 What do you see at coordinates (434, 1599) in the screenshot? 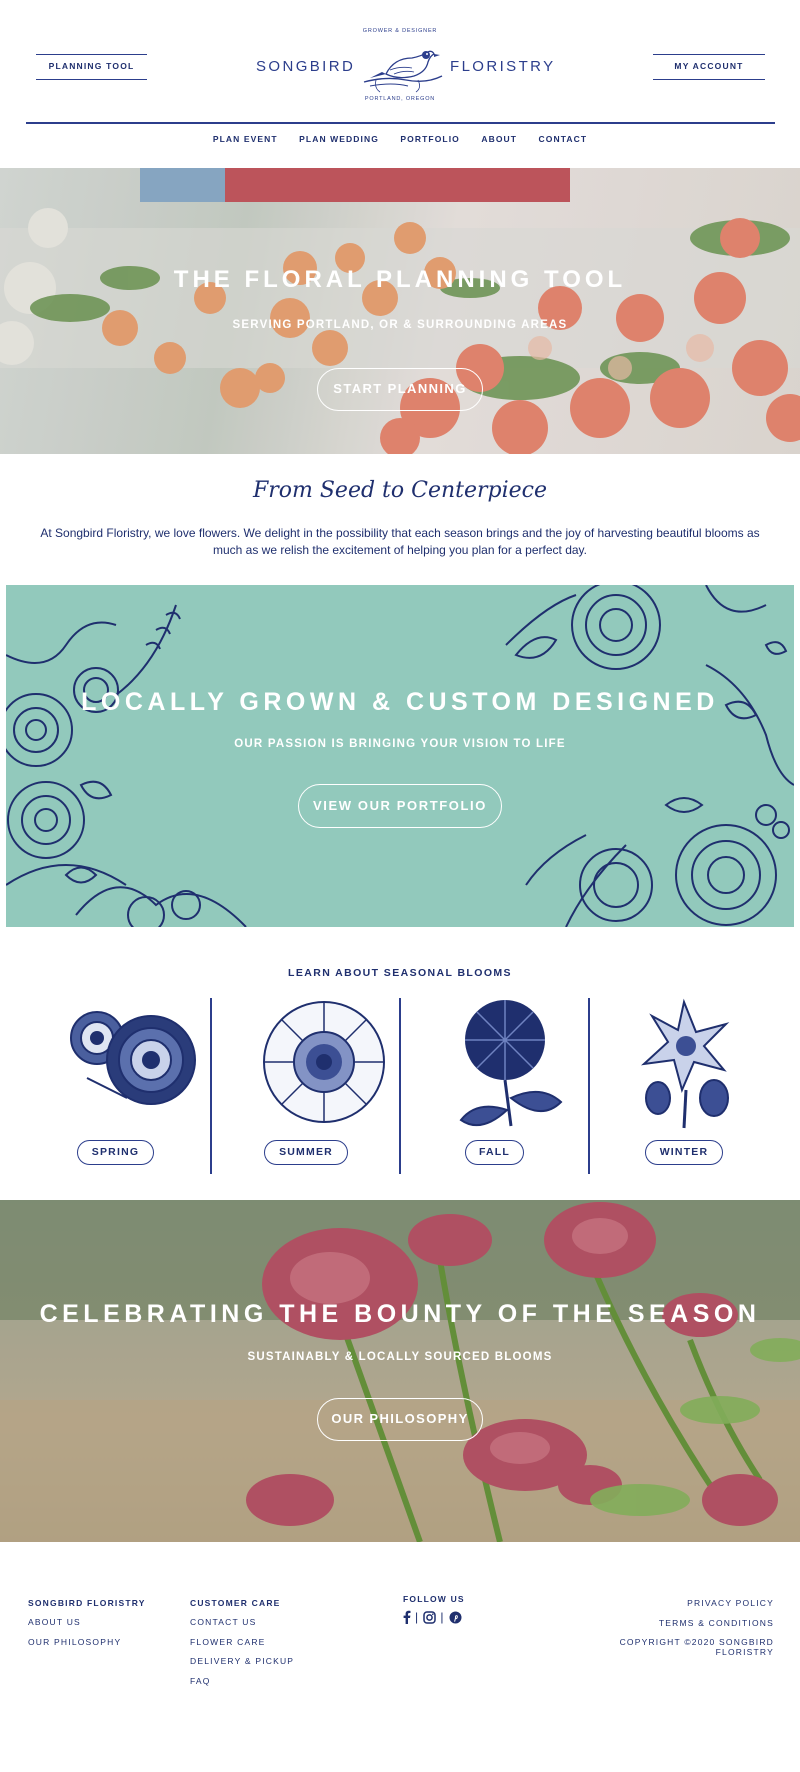
I see `footer-heading: Follow Us` at bounding box center [434, 1599].